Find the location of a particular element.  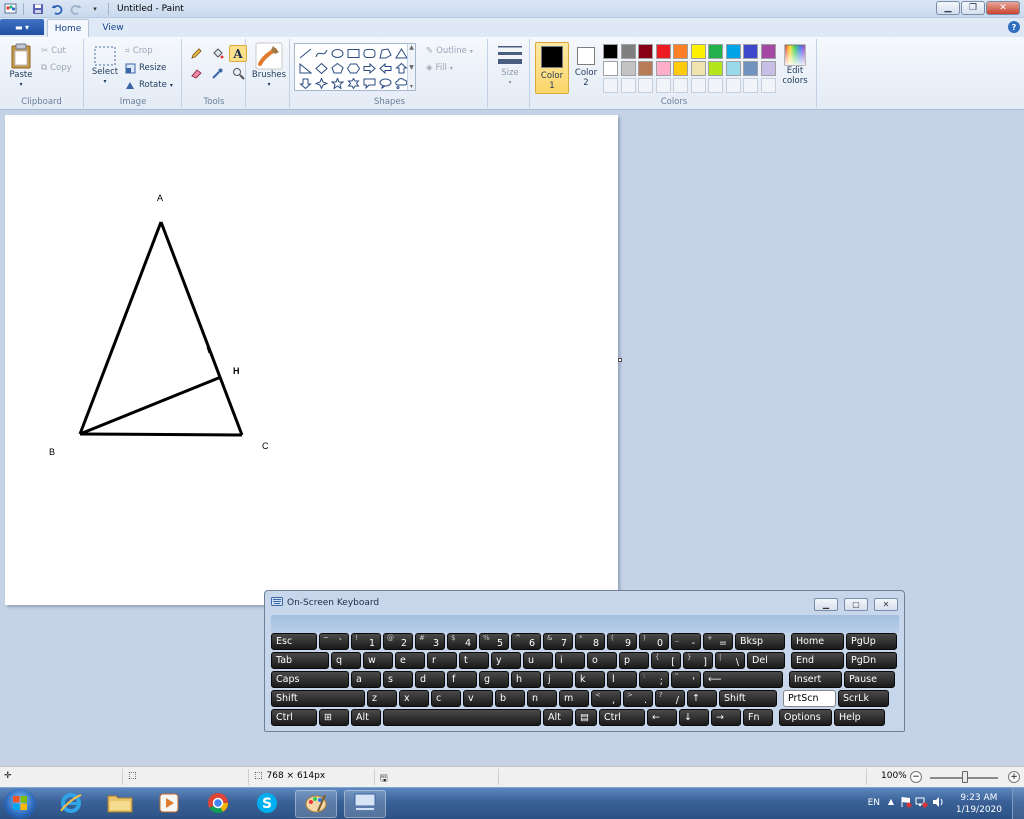

key-symbol: >. is located at coordinates (638, 698).